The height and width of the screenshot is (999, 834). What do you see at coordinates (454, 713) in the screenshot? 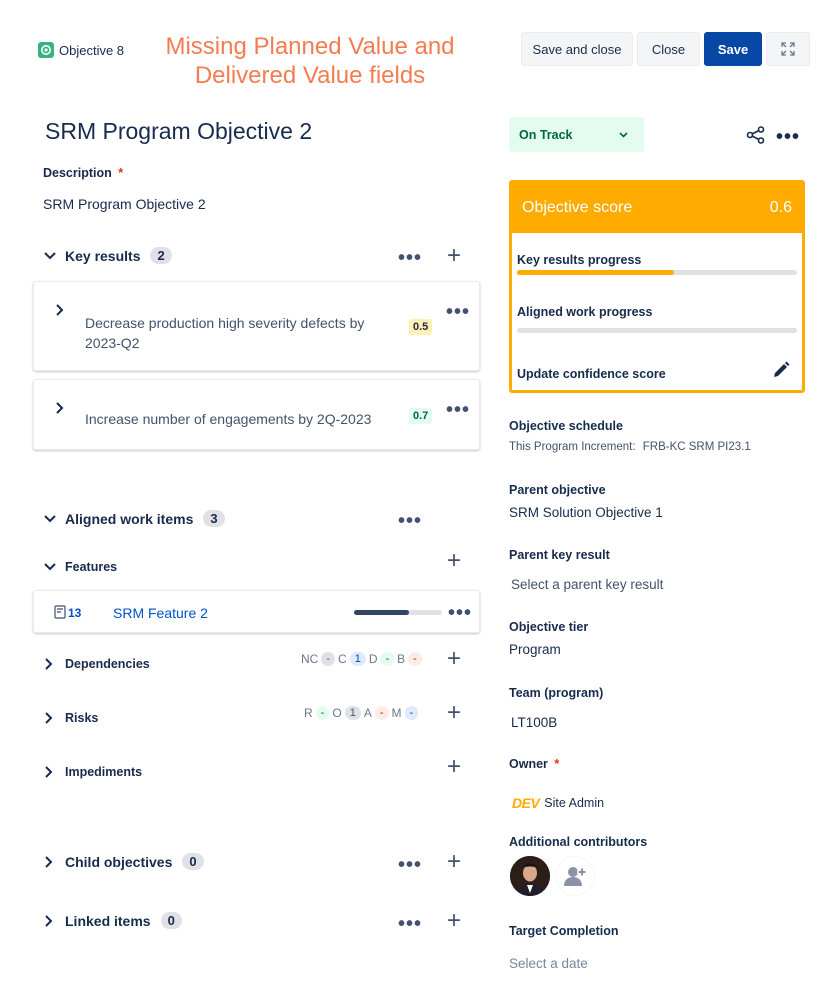
I see `risks-add-icon: +` at bounding box center [454, 713].